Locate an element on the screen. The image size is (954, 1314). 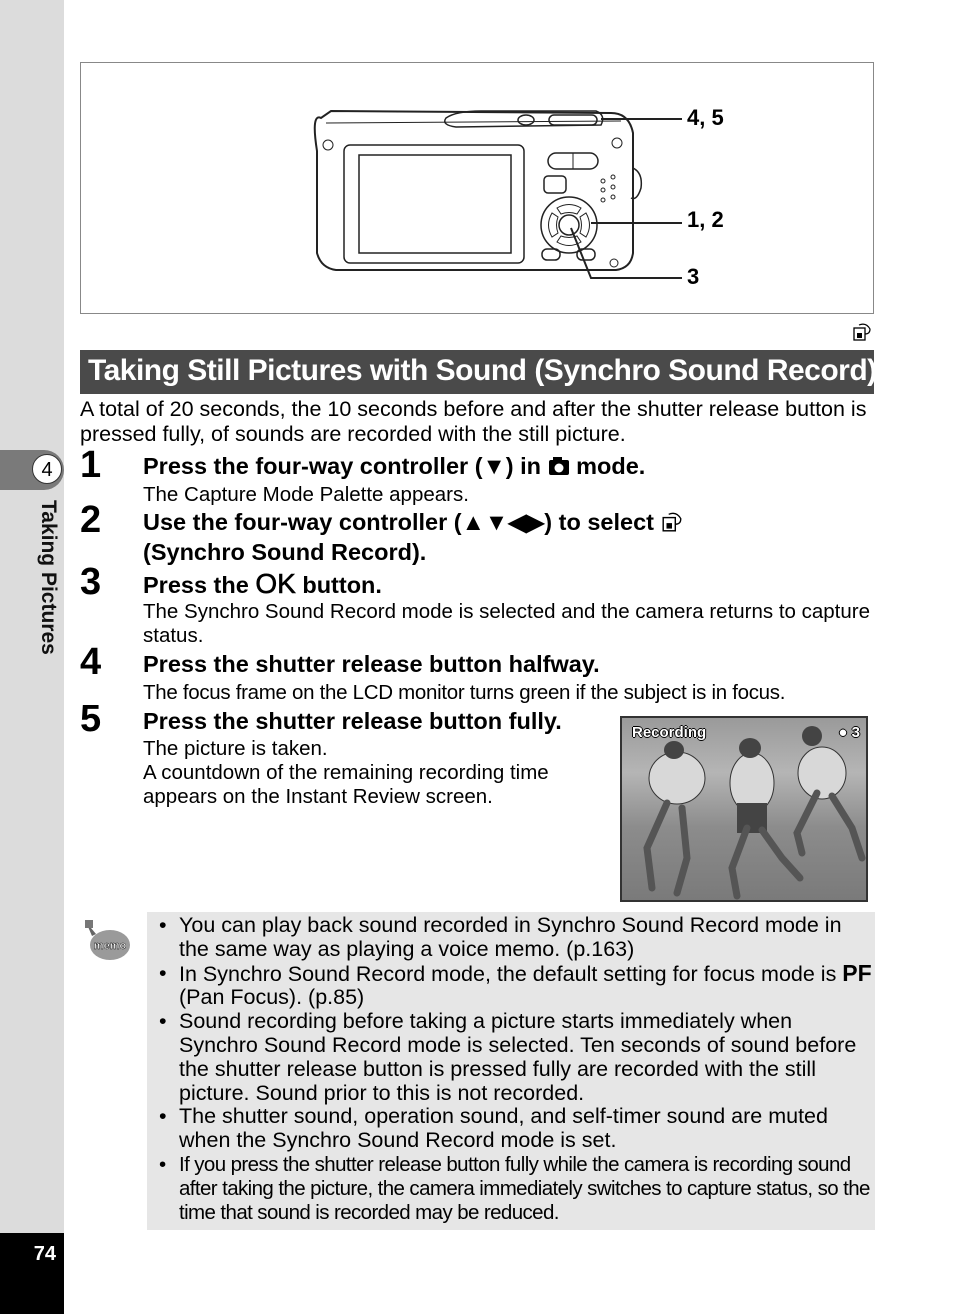
soccer-players-photo is located at coordinates (754, 813).